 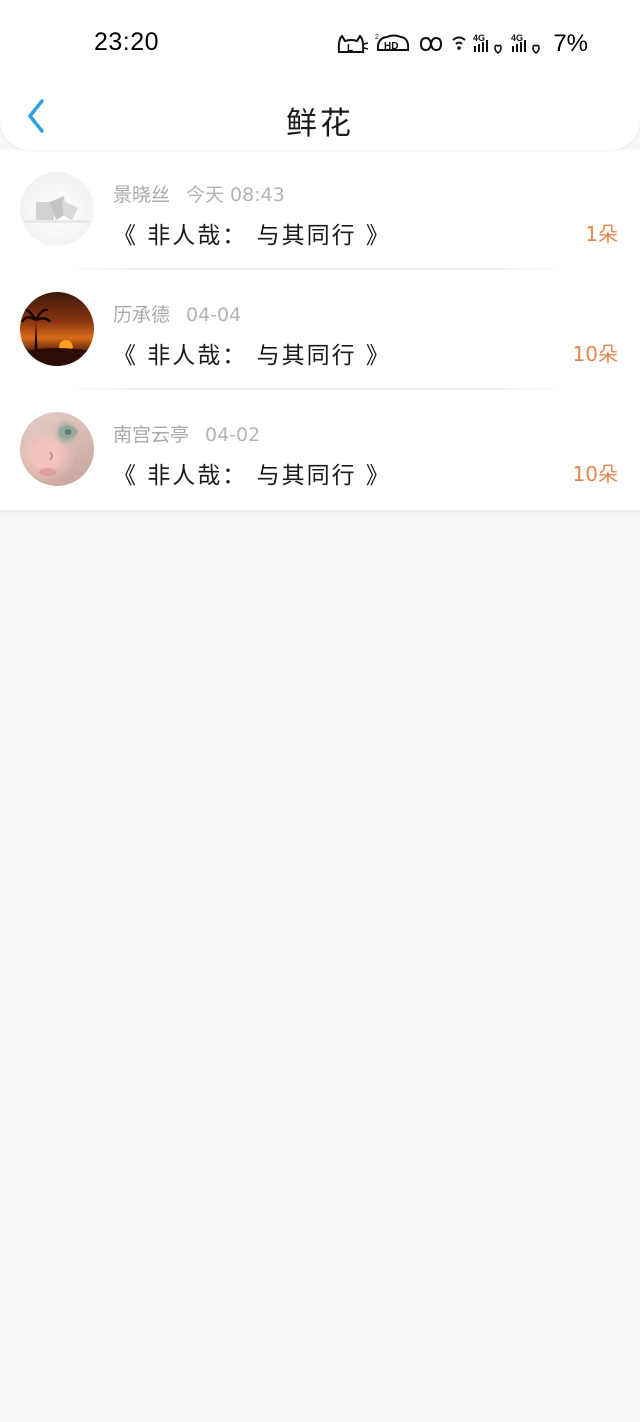 What do you see at coordinates (377, 37) in the screenshot?
I see `svg-text: 2` at bounding box center [377, 37].